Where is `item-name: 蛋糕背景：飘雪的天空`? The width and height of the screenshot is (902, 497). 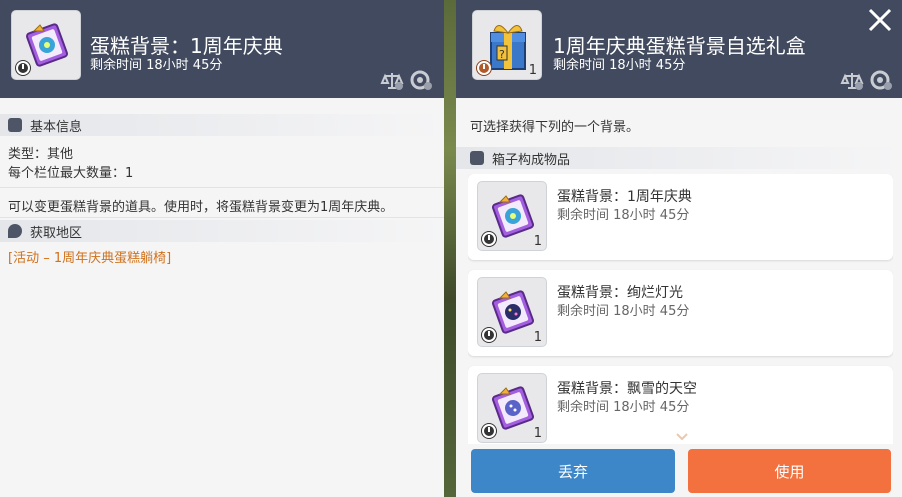 item-name: 蛋糕背景：飘雪的天空 is located at coordinates (627, 389).